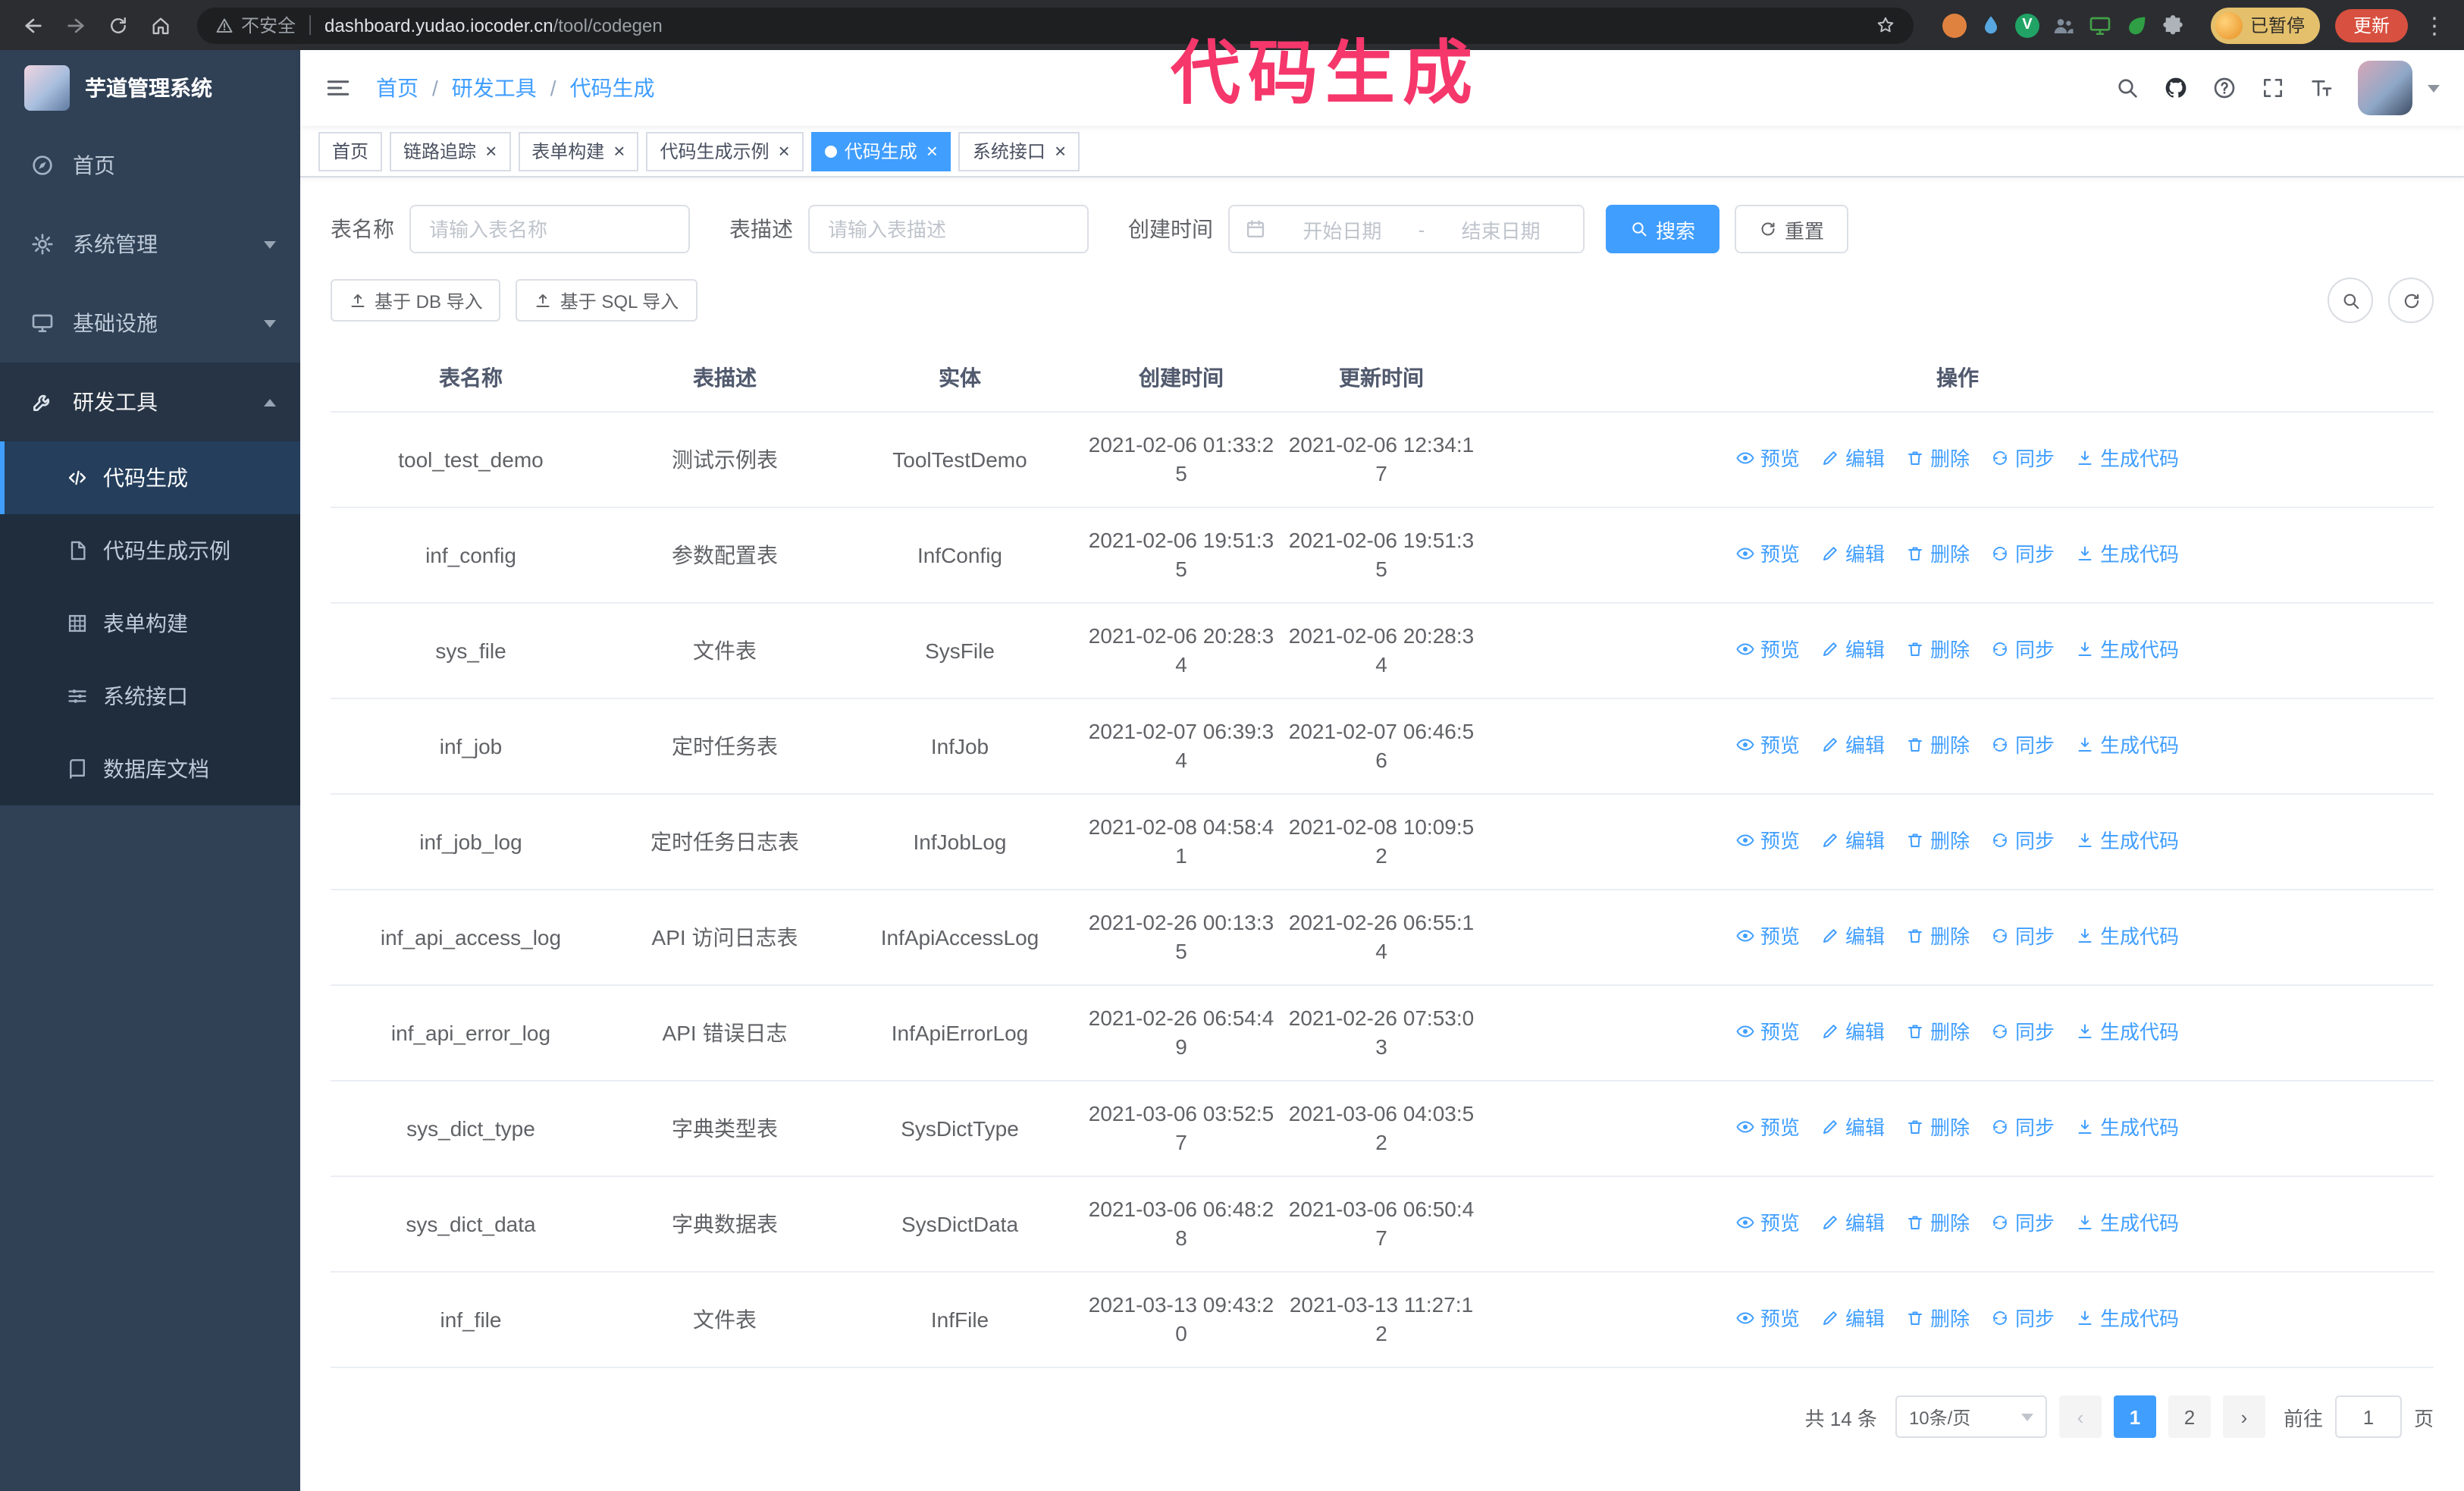  I want to click on sidebar-item-codegen: 代码生成, so click(150, 477).